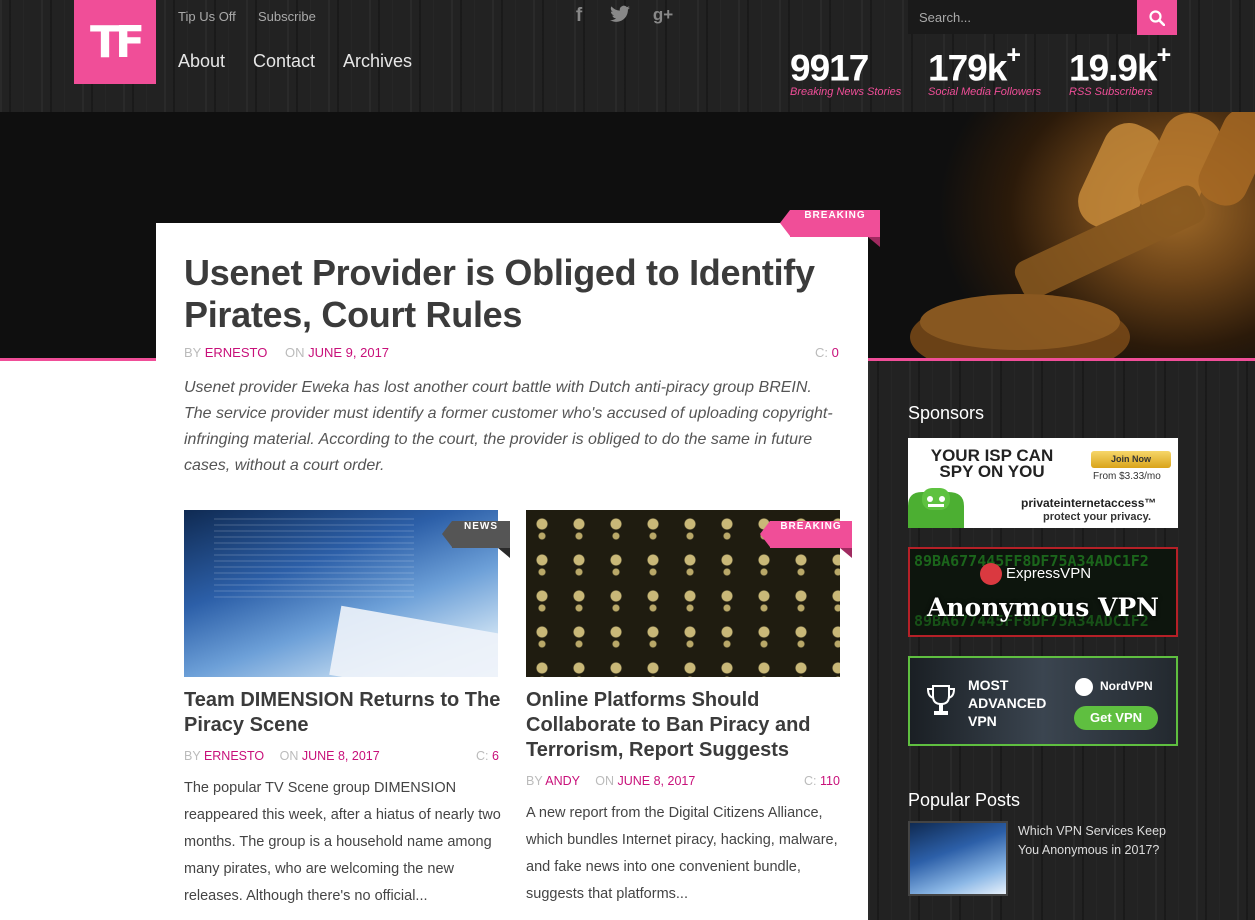 This screenshot has height=920, width=1255. I want to click on featured-tag: BREAKING, so click(830, 228).